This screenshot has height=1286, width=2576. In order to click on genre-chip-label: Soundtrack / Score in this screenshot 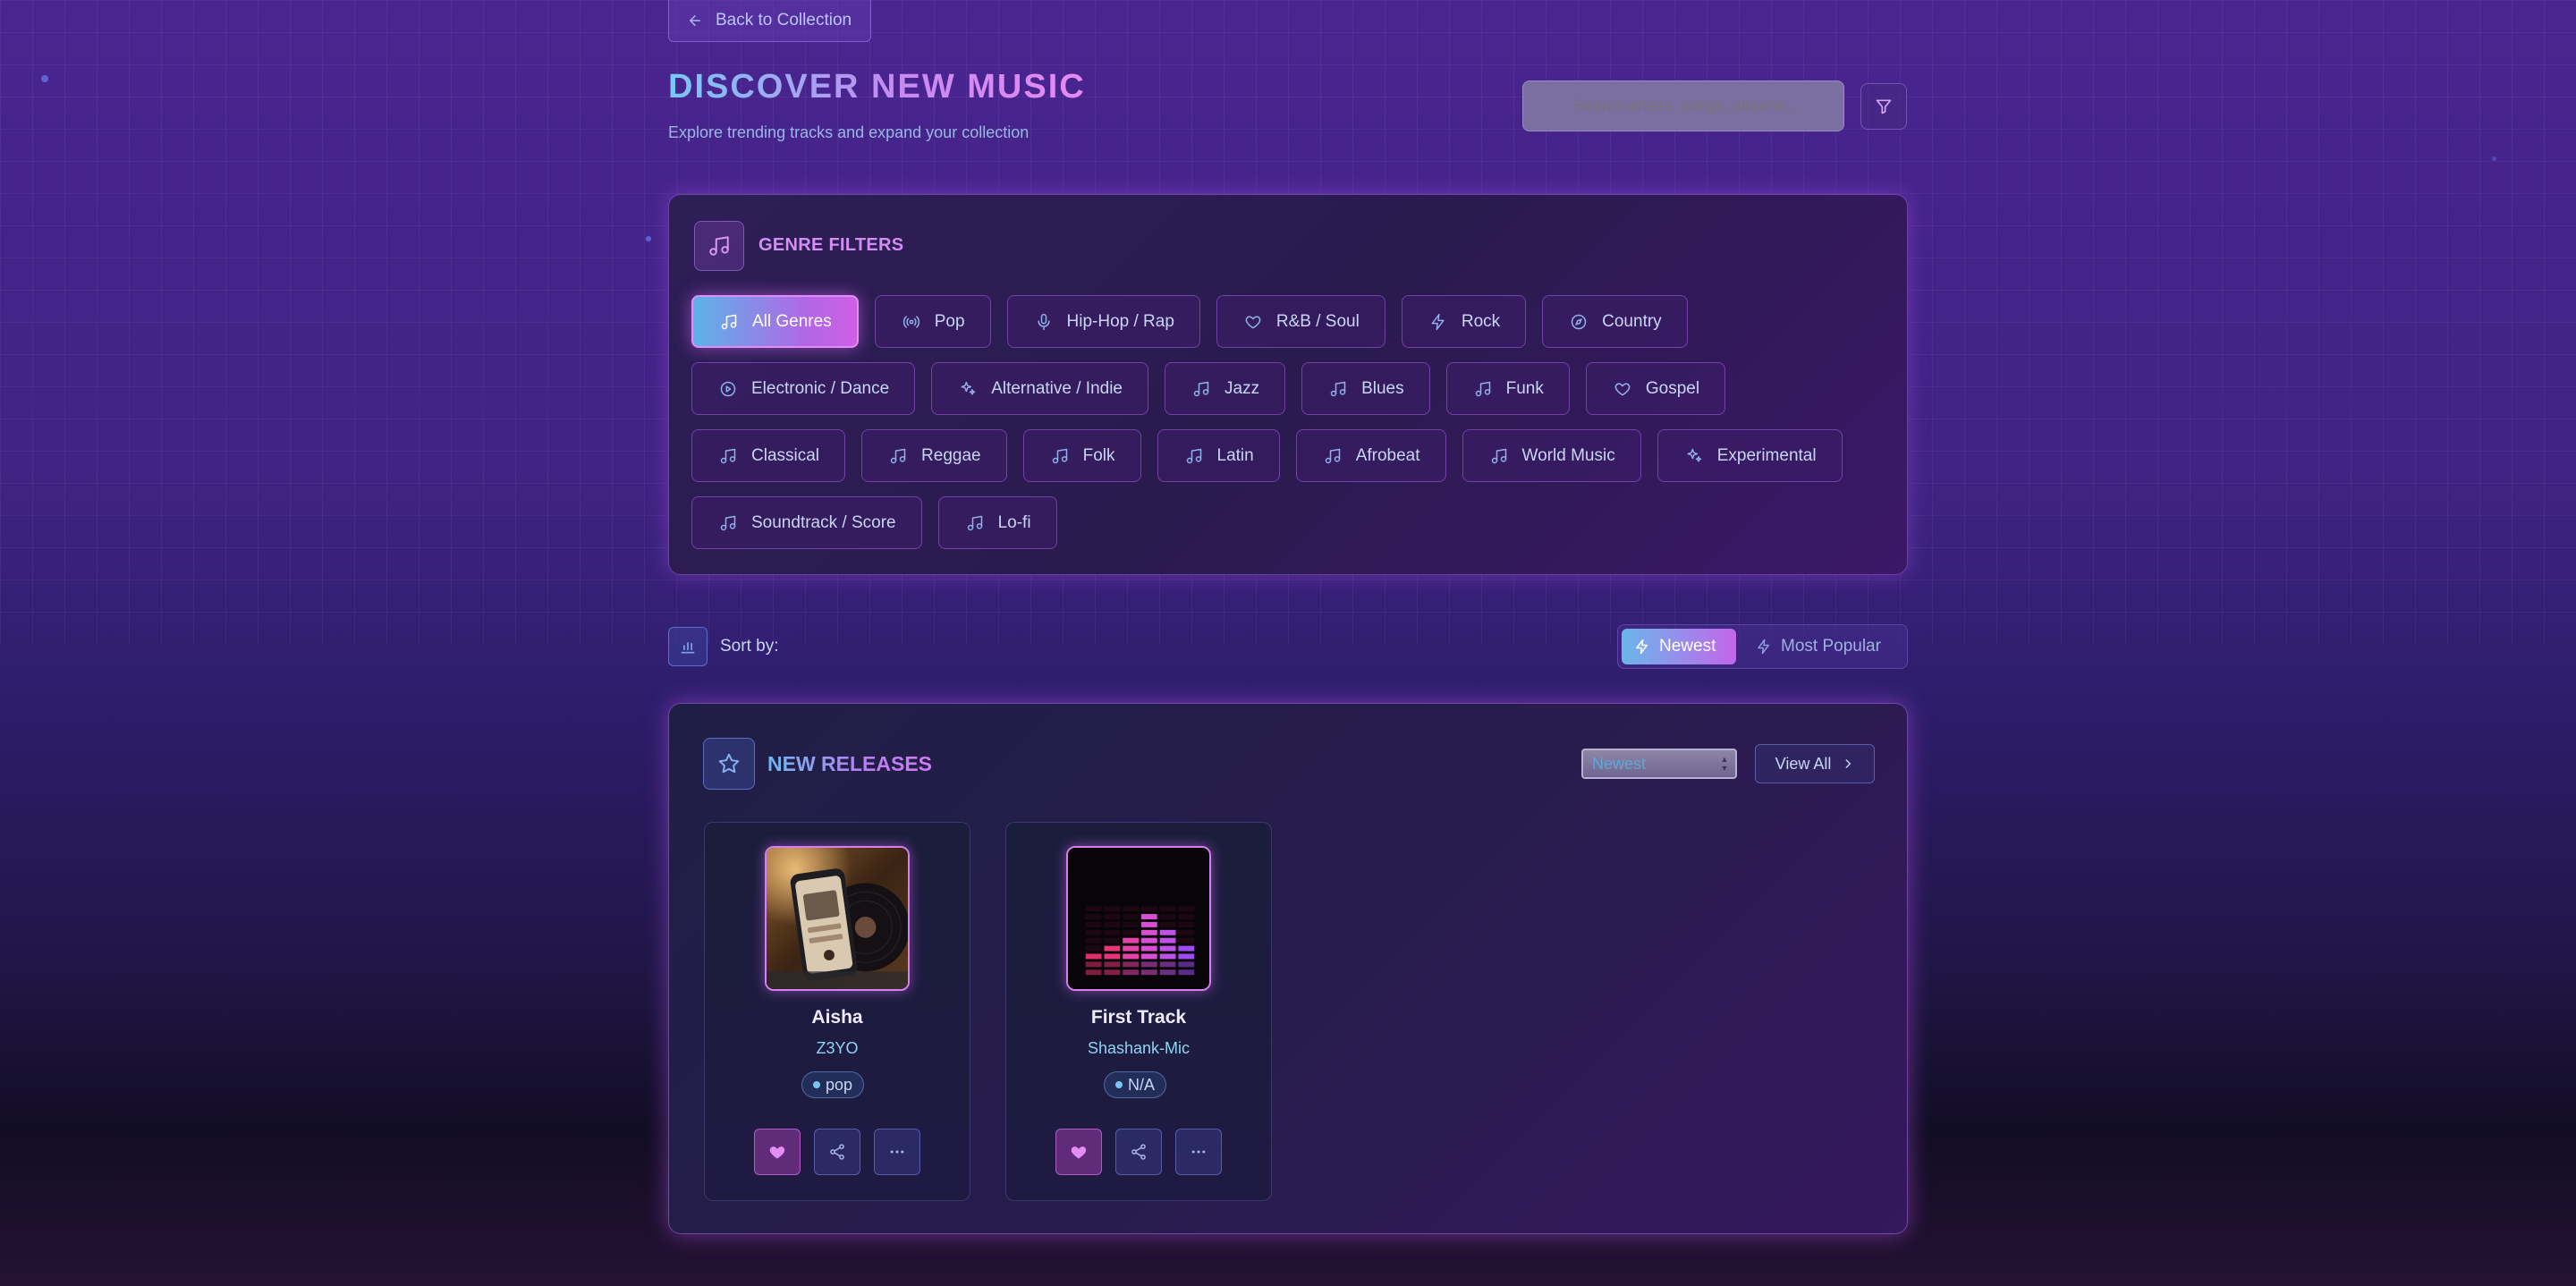, I will do `click(823, 522)`.